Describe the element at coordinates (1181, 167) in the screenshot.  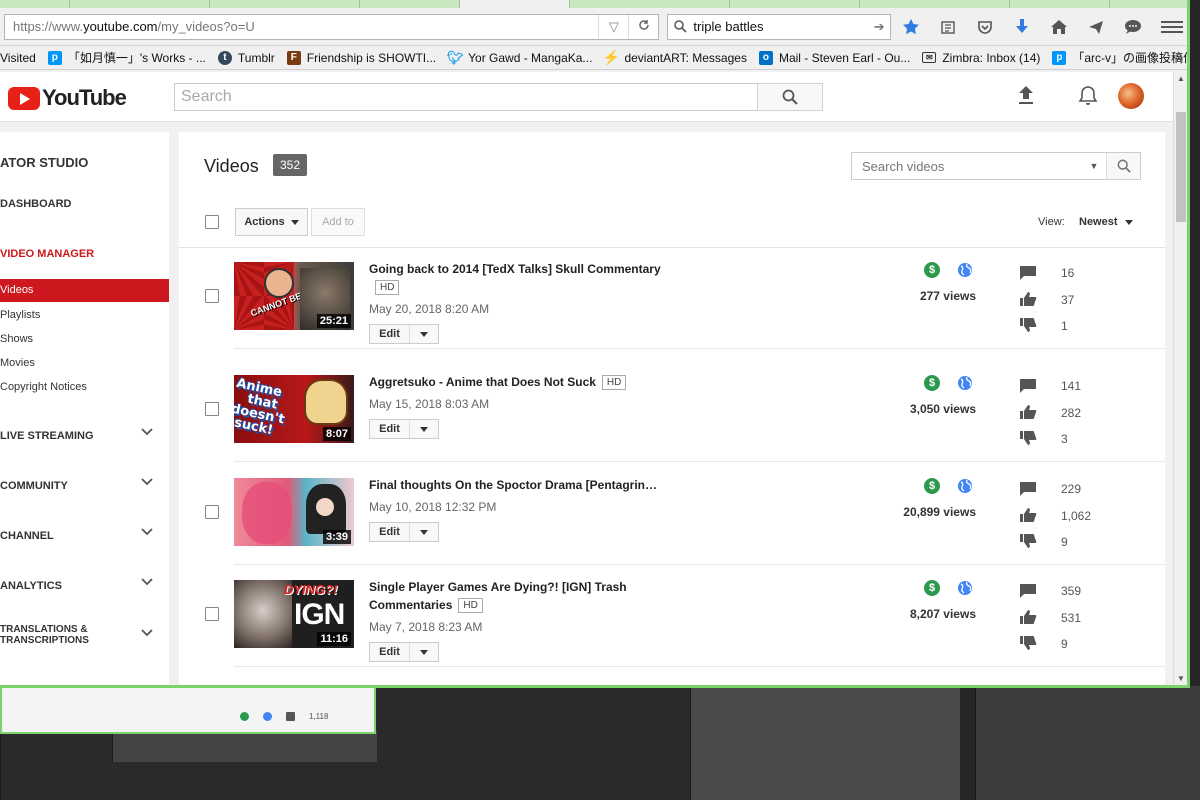
I see `scrollbar-thumb` at that location.